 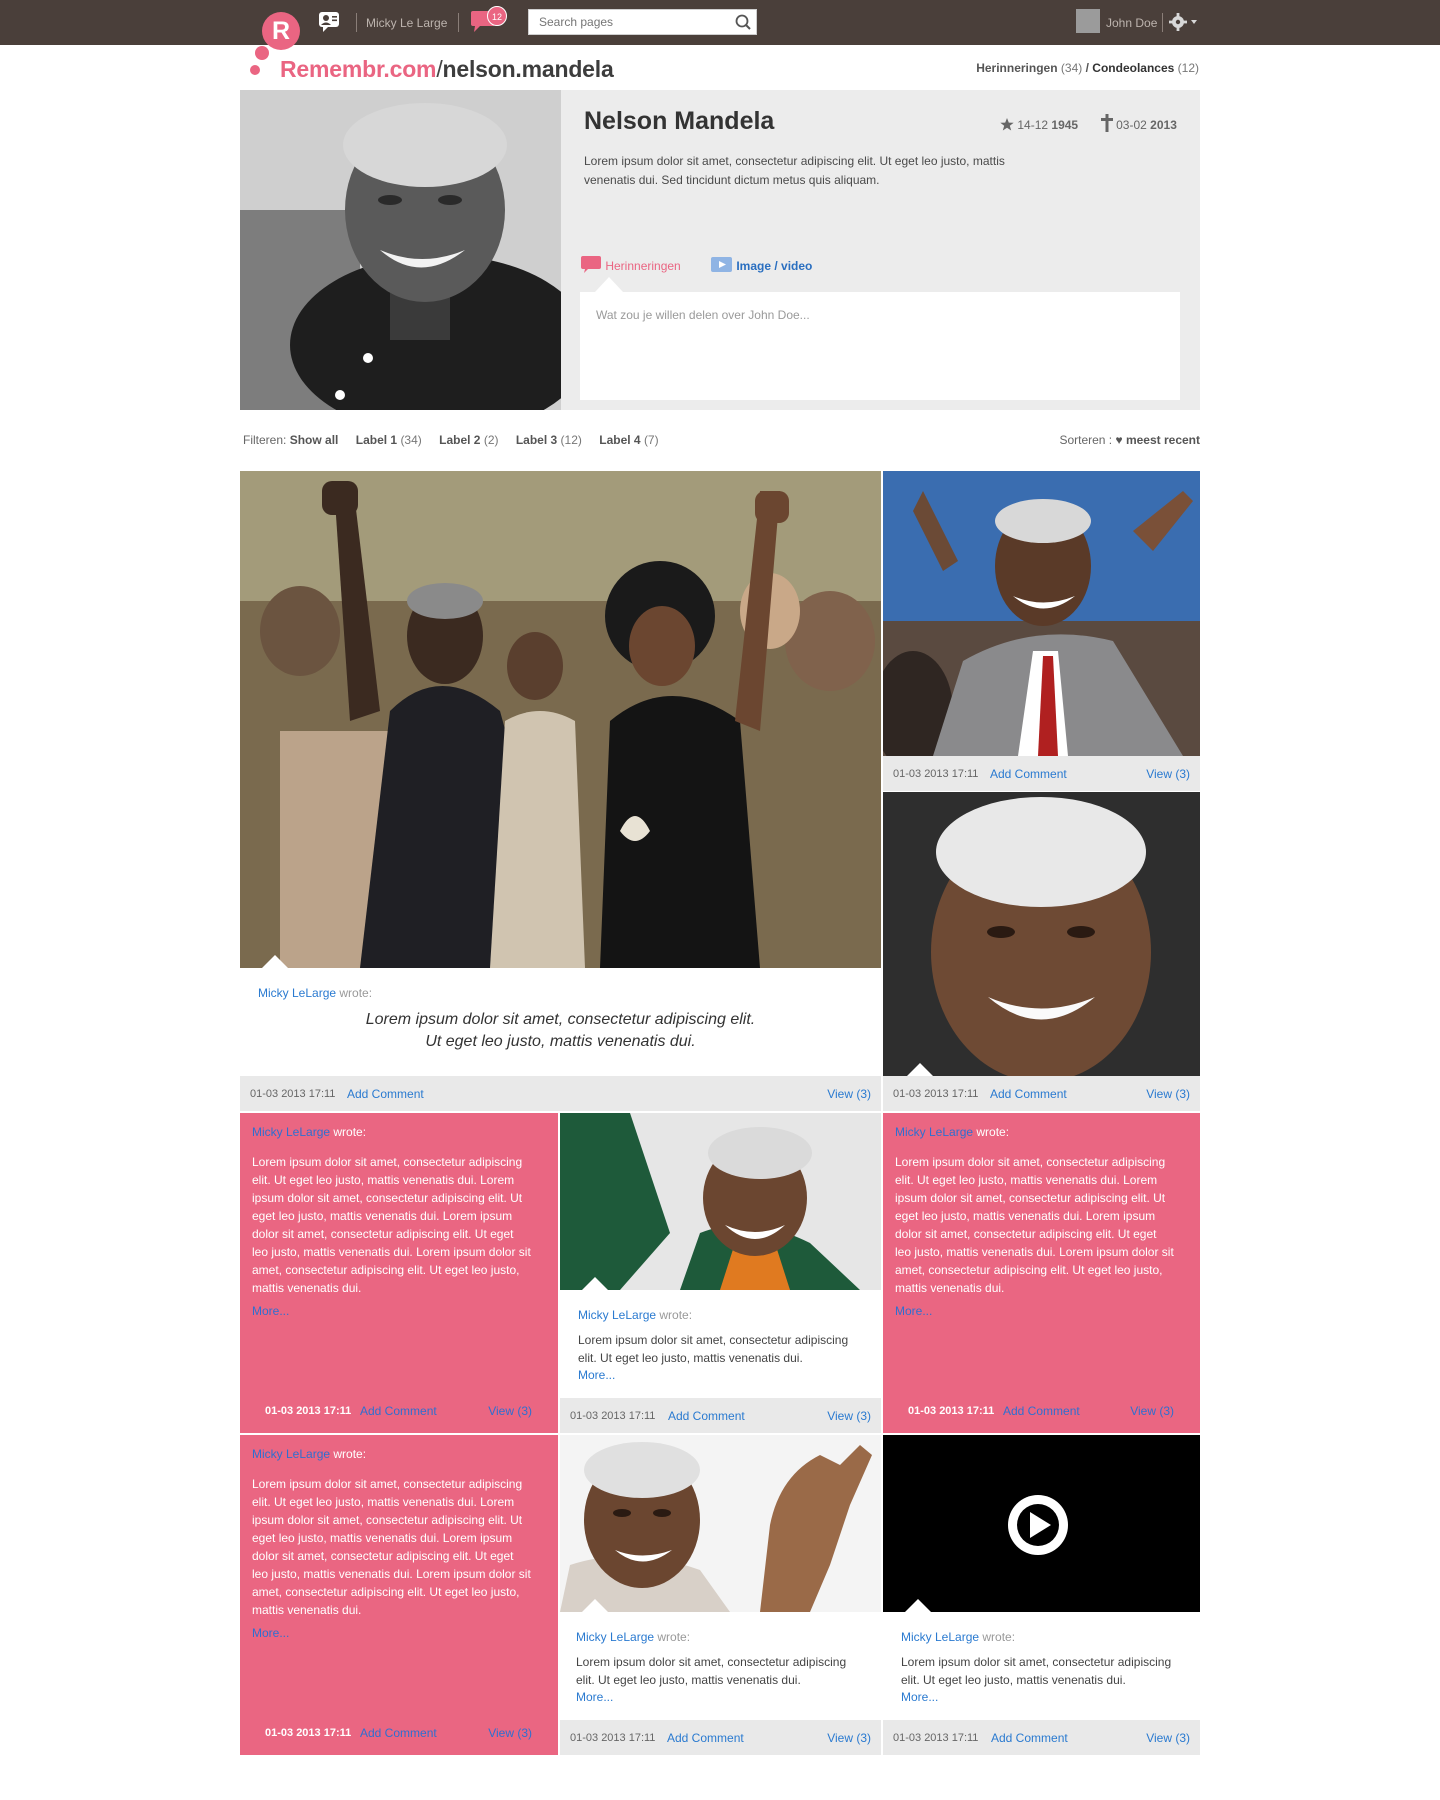 I want to click on filter-label-4: Label 4 (7), so click(x=628, y=440).